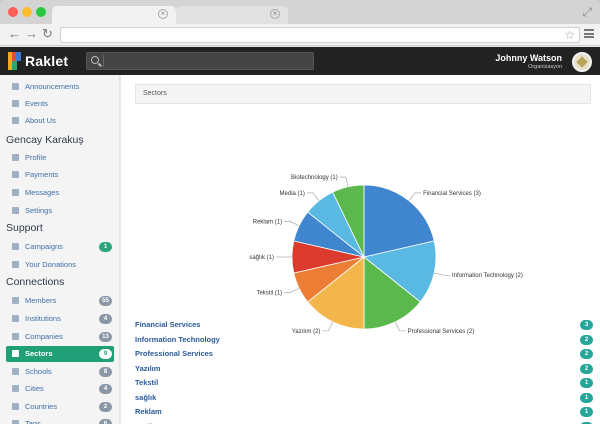 The image size is (600, 424). I want to click on address-bar: ☆, so click(320, 35).